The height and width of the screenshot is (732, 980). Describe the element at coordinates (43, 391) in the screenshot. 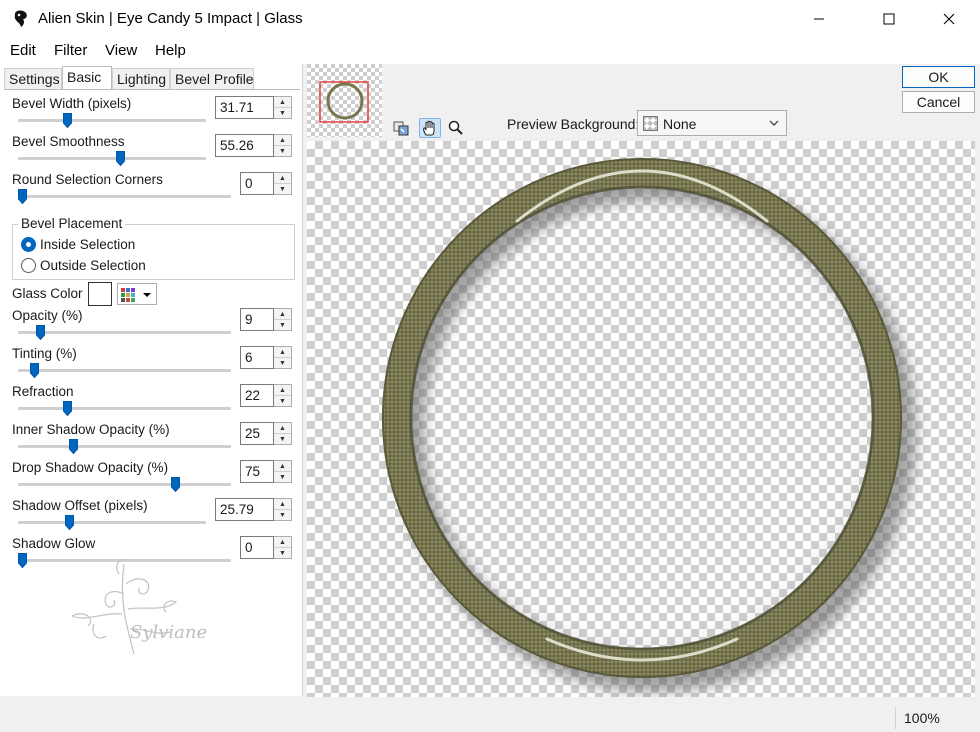

I see `refraction-label: Refraction` at that location.